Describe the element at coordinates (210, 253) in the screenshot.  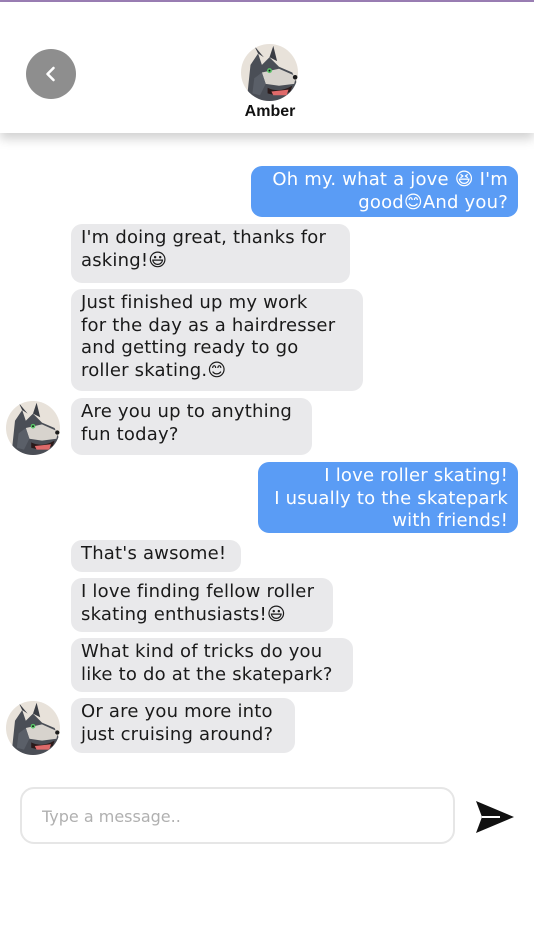
I see `message-bubble-incoming: I'm doing great, thanks for asking!😃` at that location.